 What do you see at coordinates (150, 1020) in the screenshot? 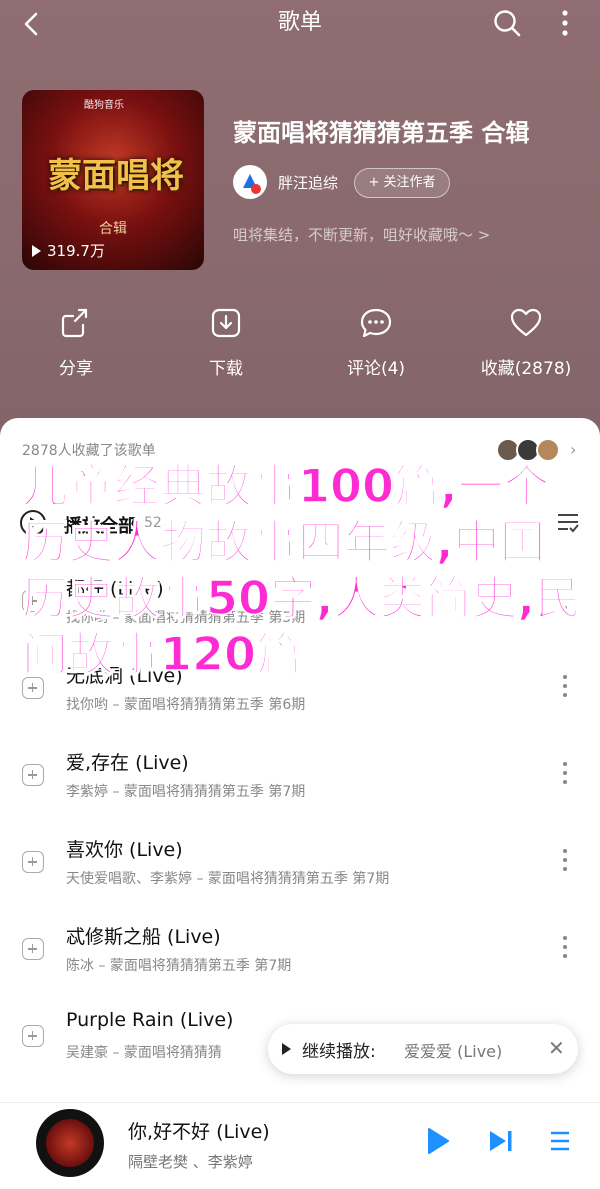
I see `song-title: Purple Rain (Live)` at bounding box center [150, 1020].